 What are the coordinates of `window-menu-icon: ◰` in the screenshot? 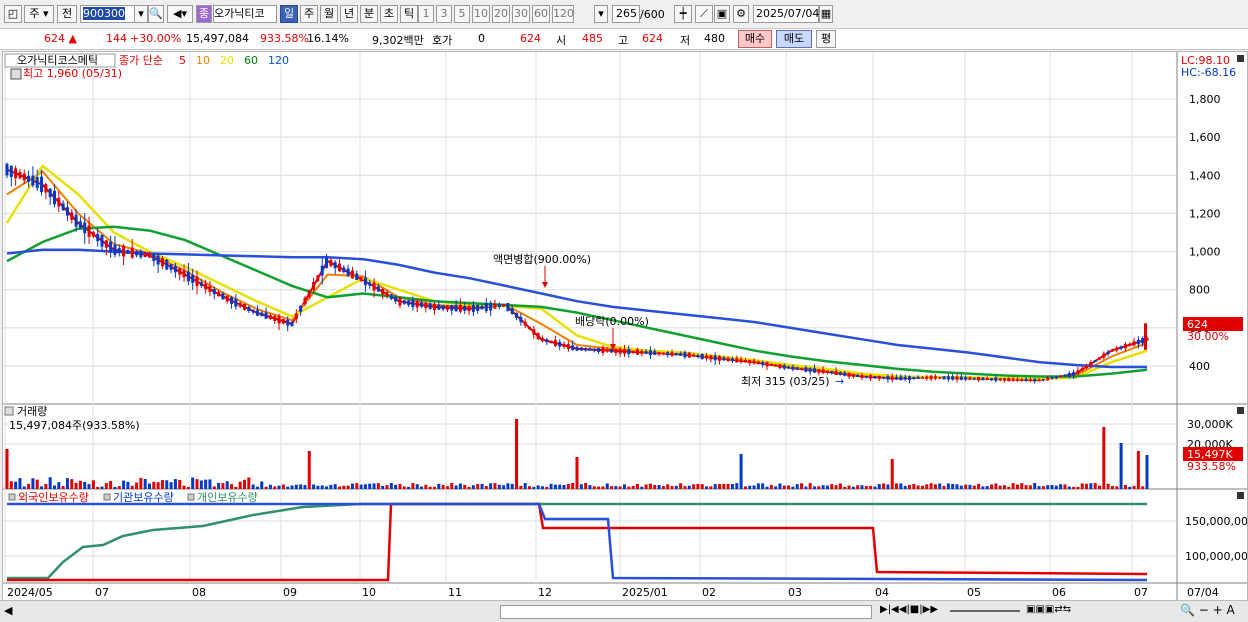 It's located at (13, 14).